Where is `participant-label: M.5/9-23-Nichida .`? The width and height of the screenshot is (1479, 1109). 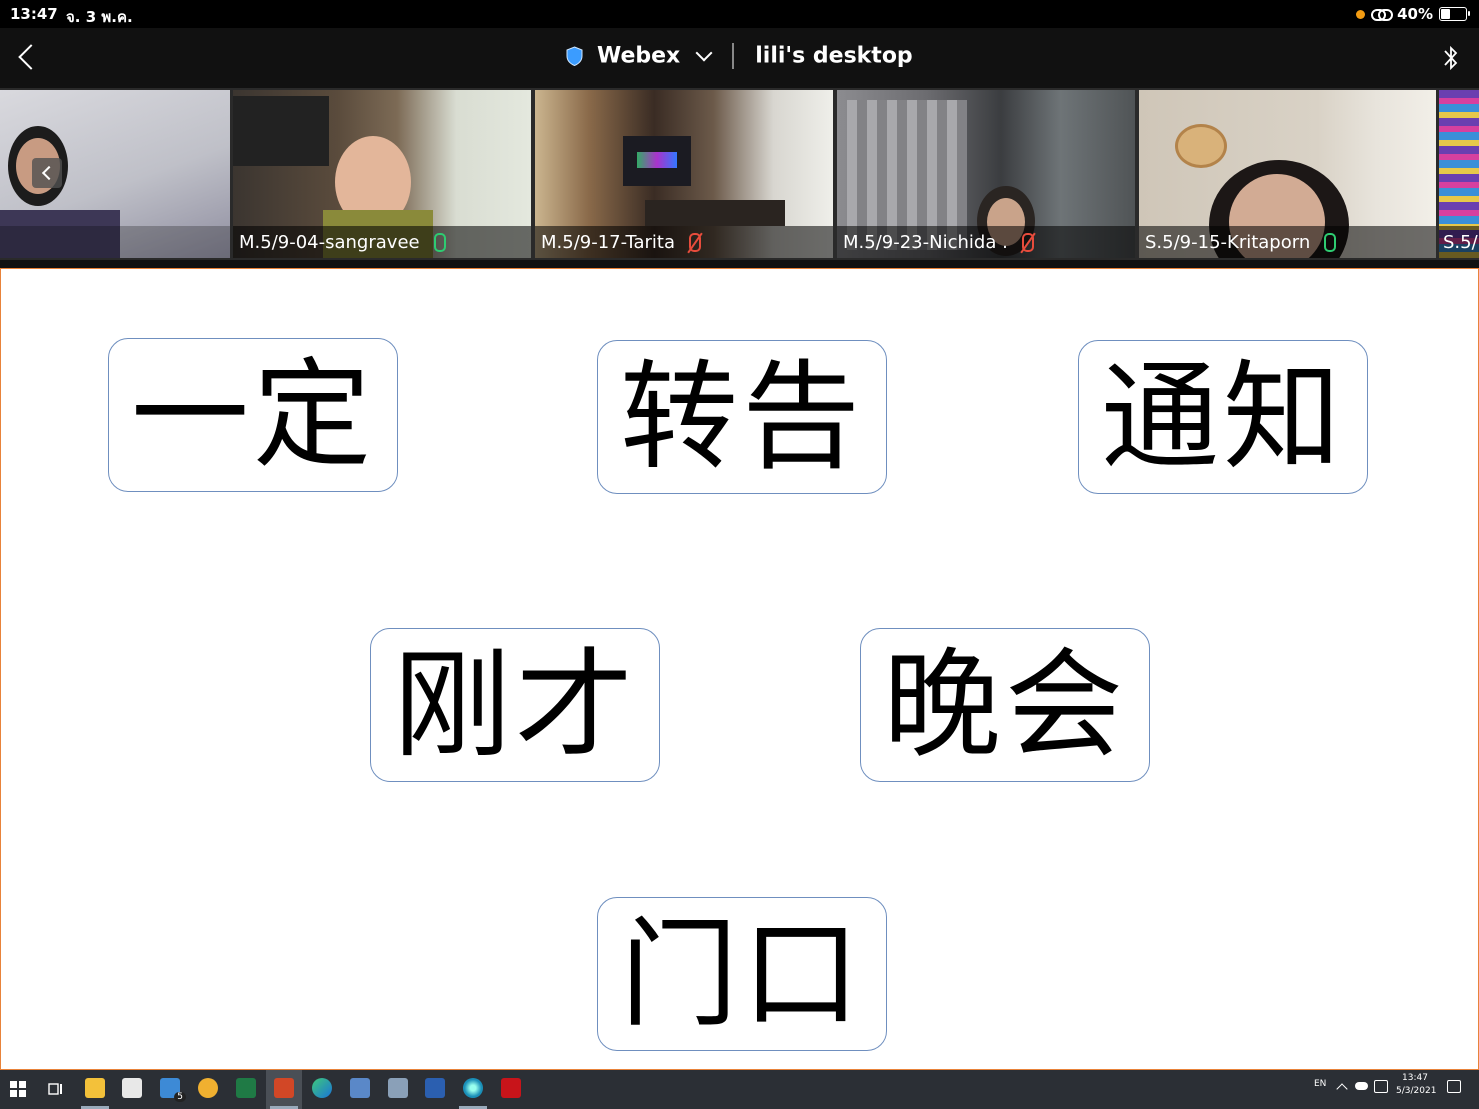 participant-label: M.5/9-23-Nichida . is located at coordinates (986, 242).